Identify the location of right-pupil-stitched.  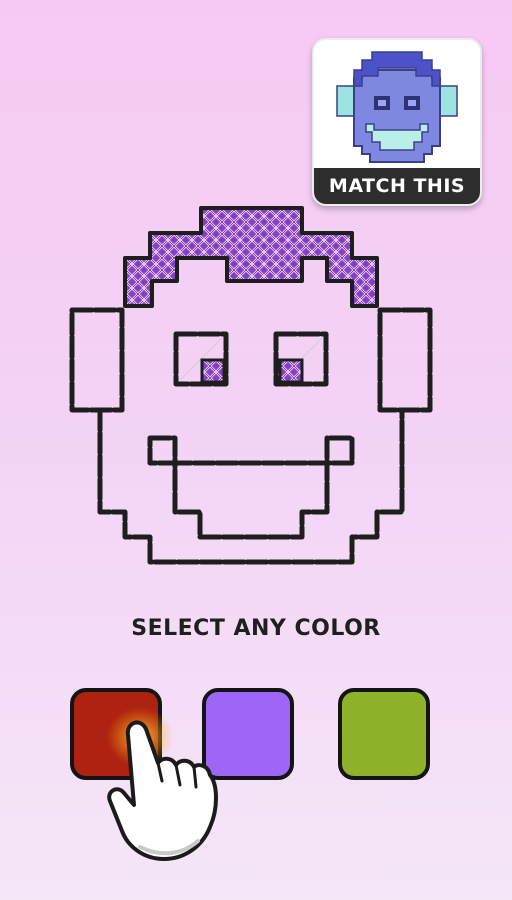
(291, 371).